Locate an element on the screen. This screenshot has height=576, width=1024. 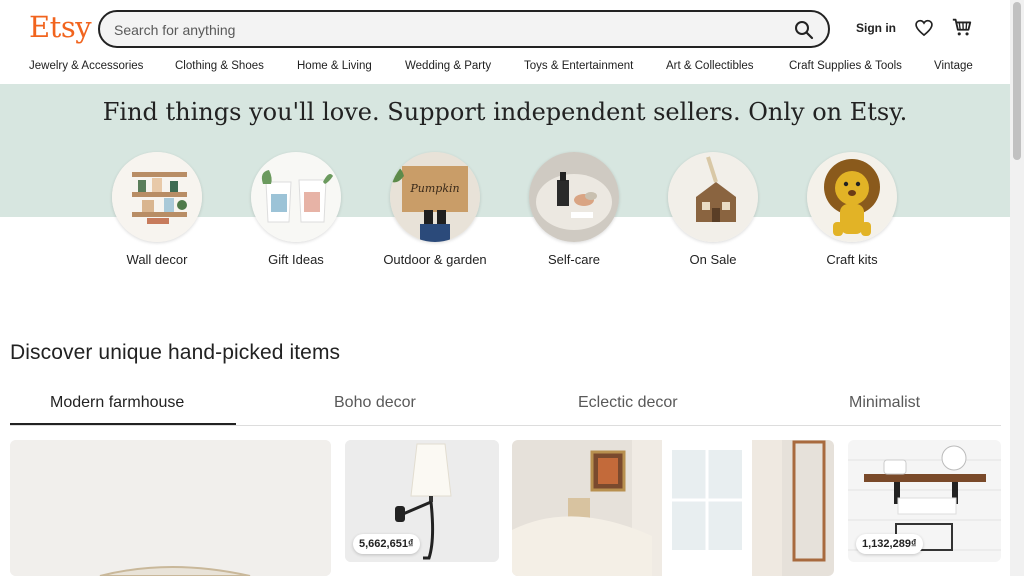
category-craft: Craft Supplies & Tools is located at coordinates (845, 66).